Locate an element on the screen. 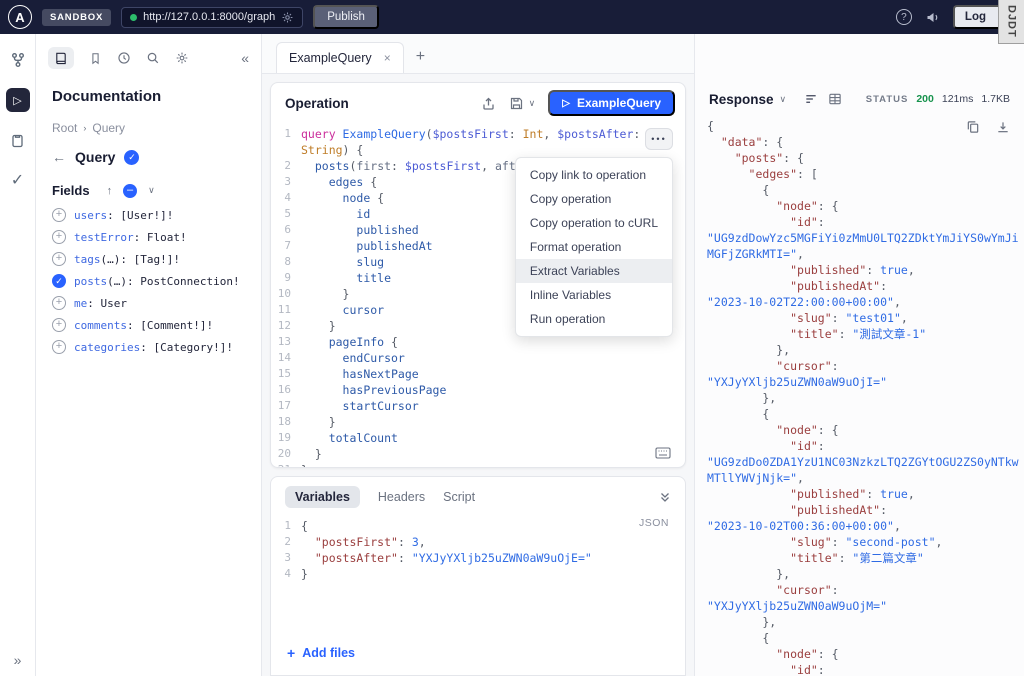 Image resolution: width=1024 pixels, height=676 pixels. explorer-icon: ▷ is located at coordinates (17, 100).